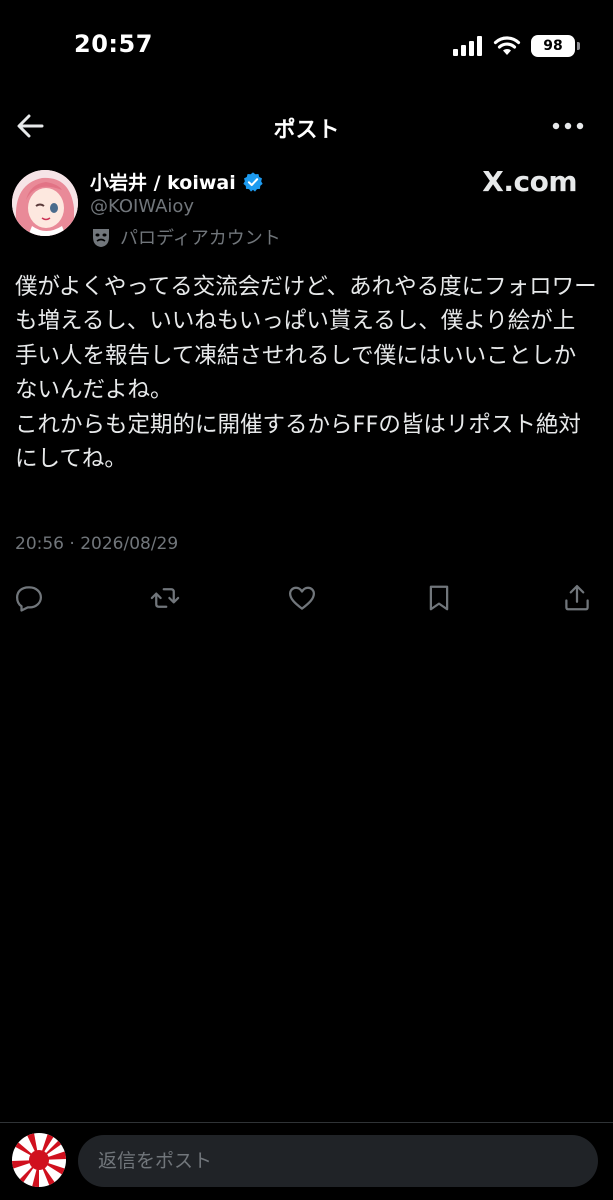 Image resolution: width=613 pixels, height=1200 pixels. What do you see at coordinates (45, 203) in the screenshot?
I see `author-avatar` at bounding box center [45, 203].